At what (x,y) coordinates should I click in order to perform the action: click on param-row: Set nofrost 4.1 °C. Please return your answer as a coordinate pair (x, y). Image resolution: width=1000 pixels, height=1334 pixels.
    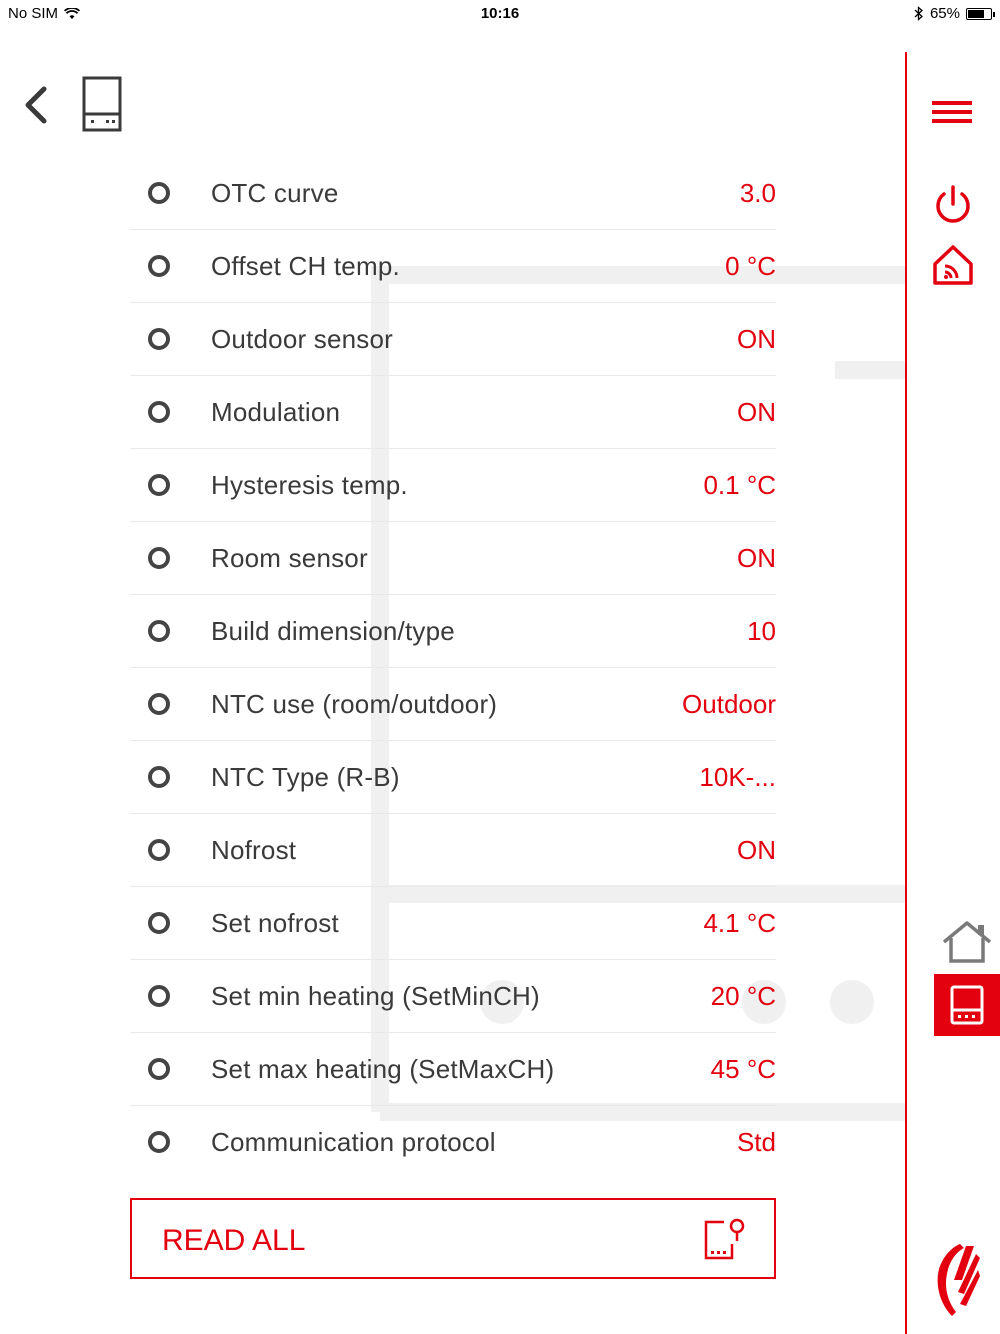
    Looking at the image, I should click on (453, 923).